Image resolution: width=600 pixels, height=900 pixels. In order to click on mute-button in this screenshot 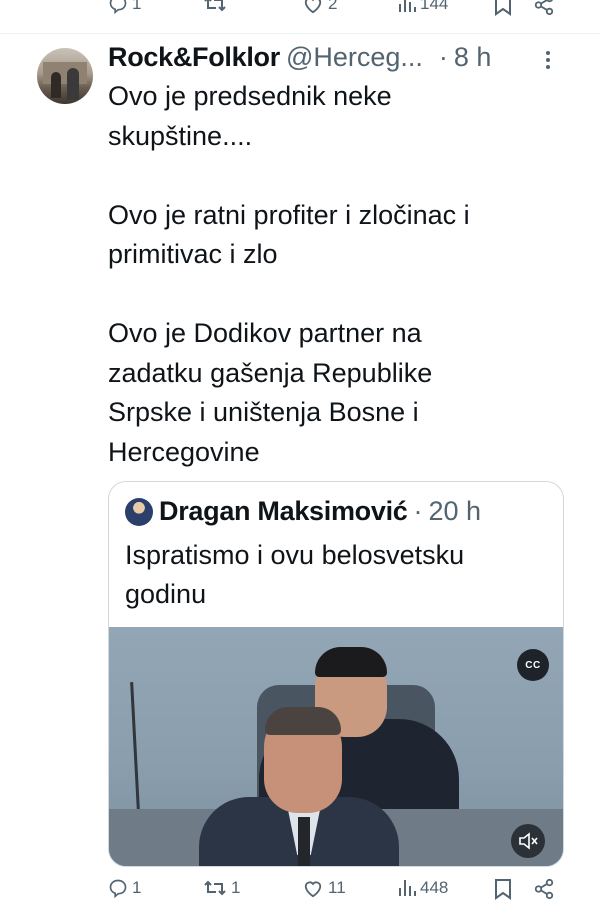, I will do `click(528, 841)`.